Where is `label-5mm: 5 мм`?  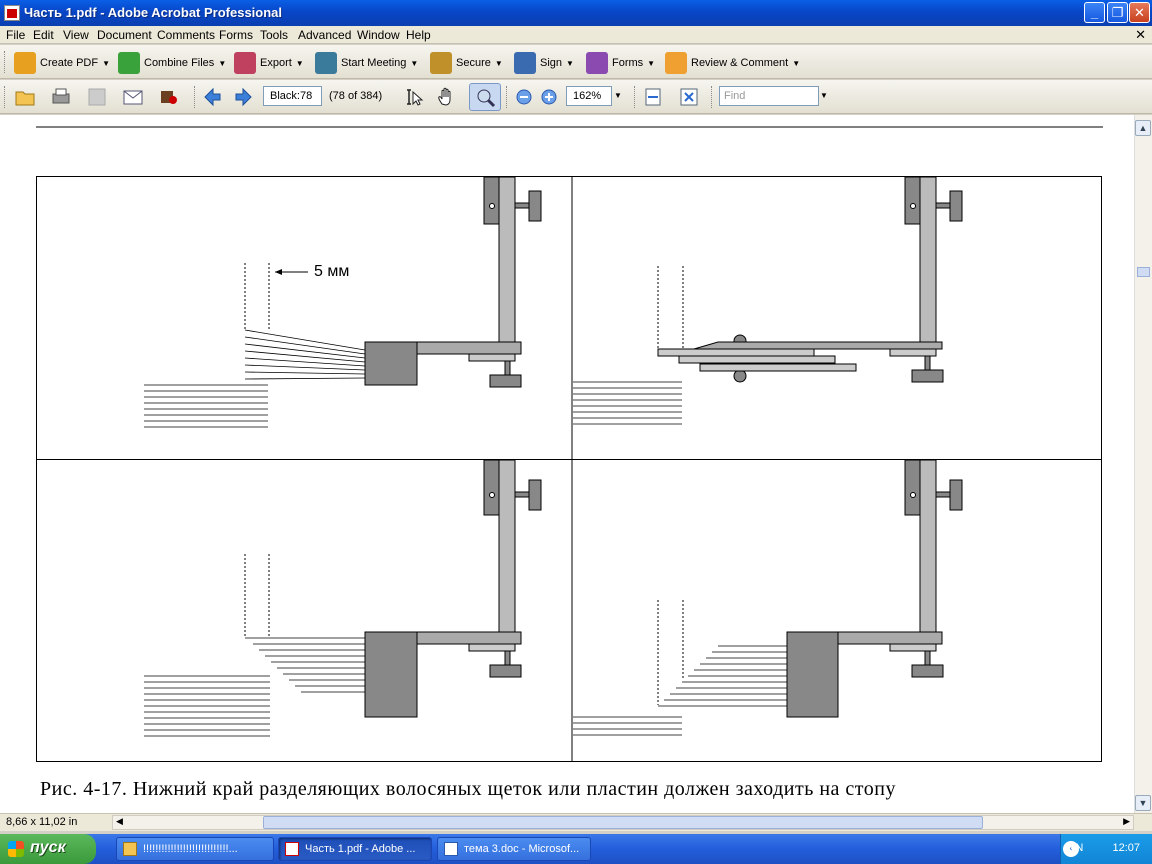 label-5mm: 5 мм is located at coordinates (332, 271).